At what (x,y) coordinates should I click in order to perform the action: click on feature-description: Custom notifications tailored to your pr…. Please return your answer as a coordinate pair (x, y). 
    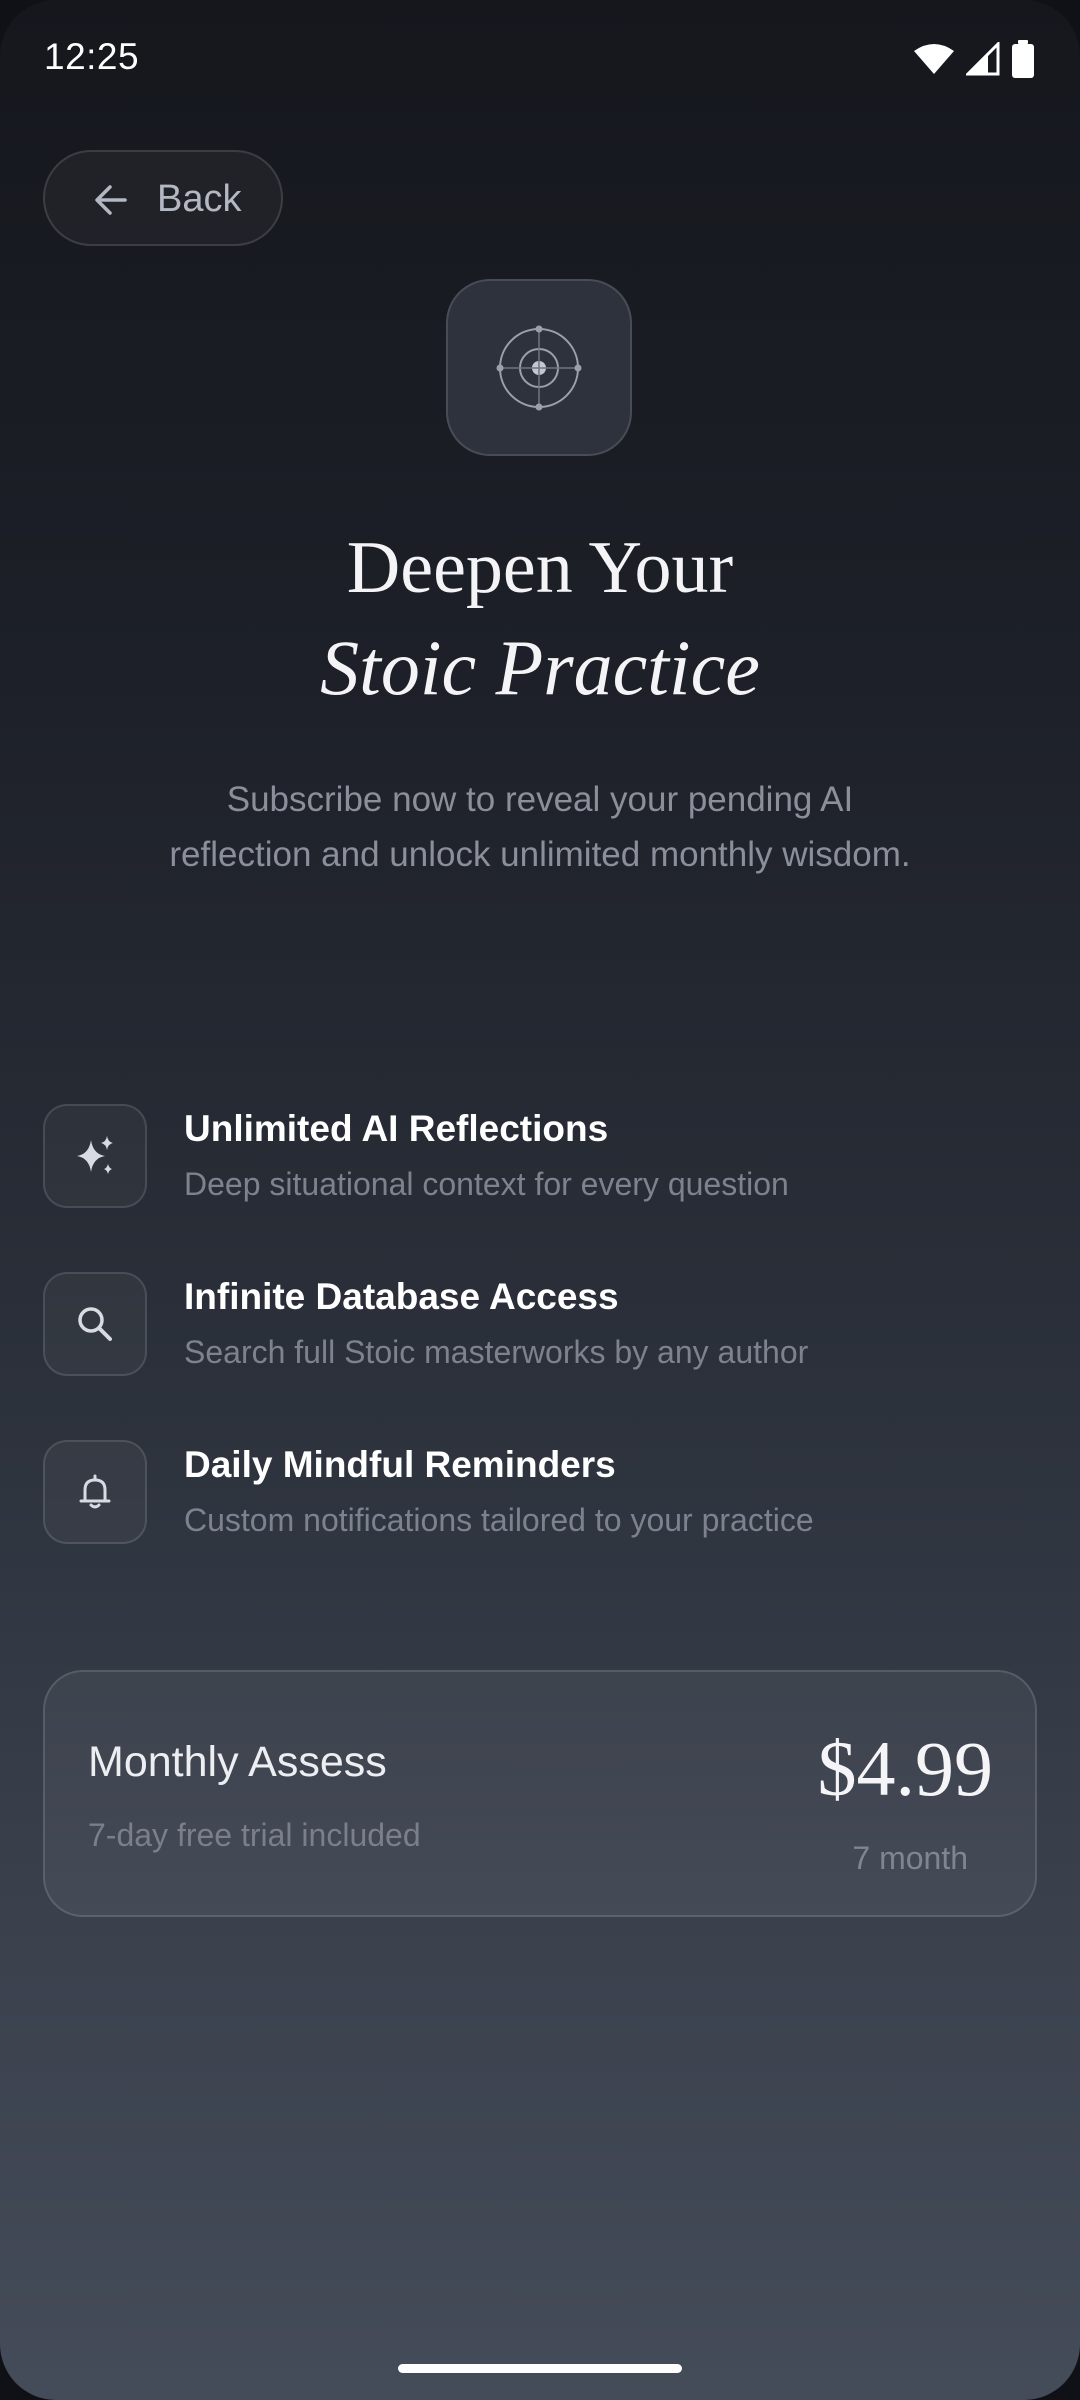
    Looking at the image, I should click on (499, 1520).